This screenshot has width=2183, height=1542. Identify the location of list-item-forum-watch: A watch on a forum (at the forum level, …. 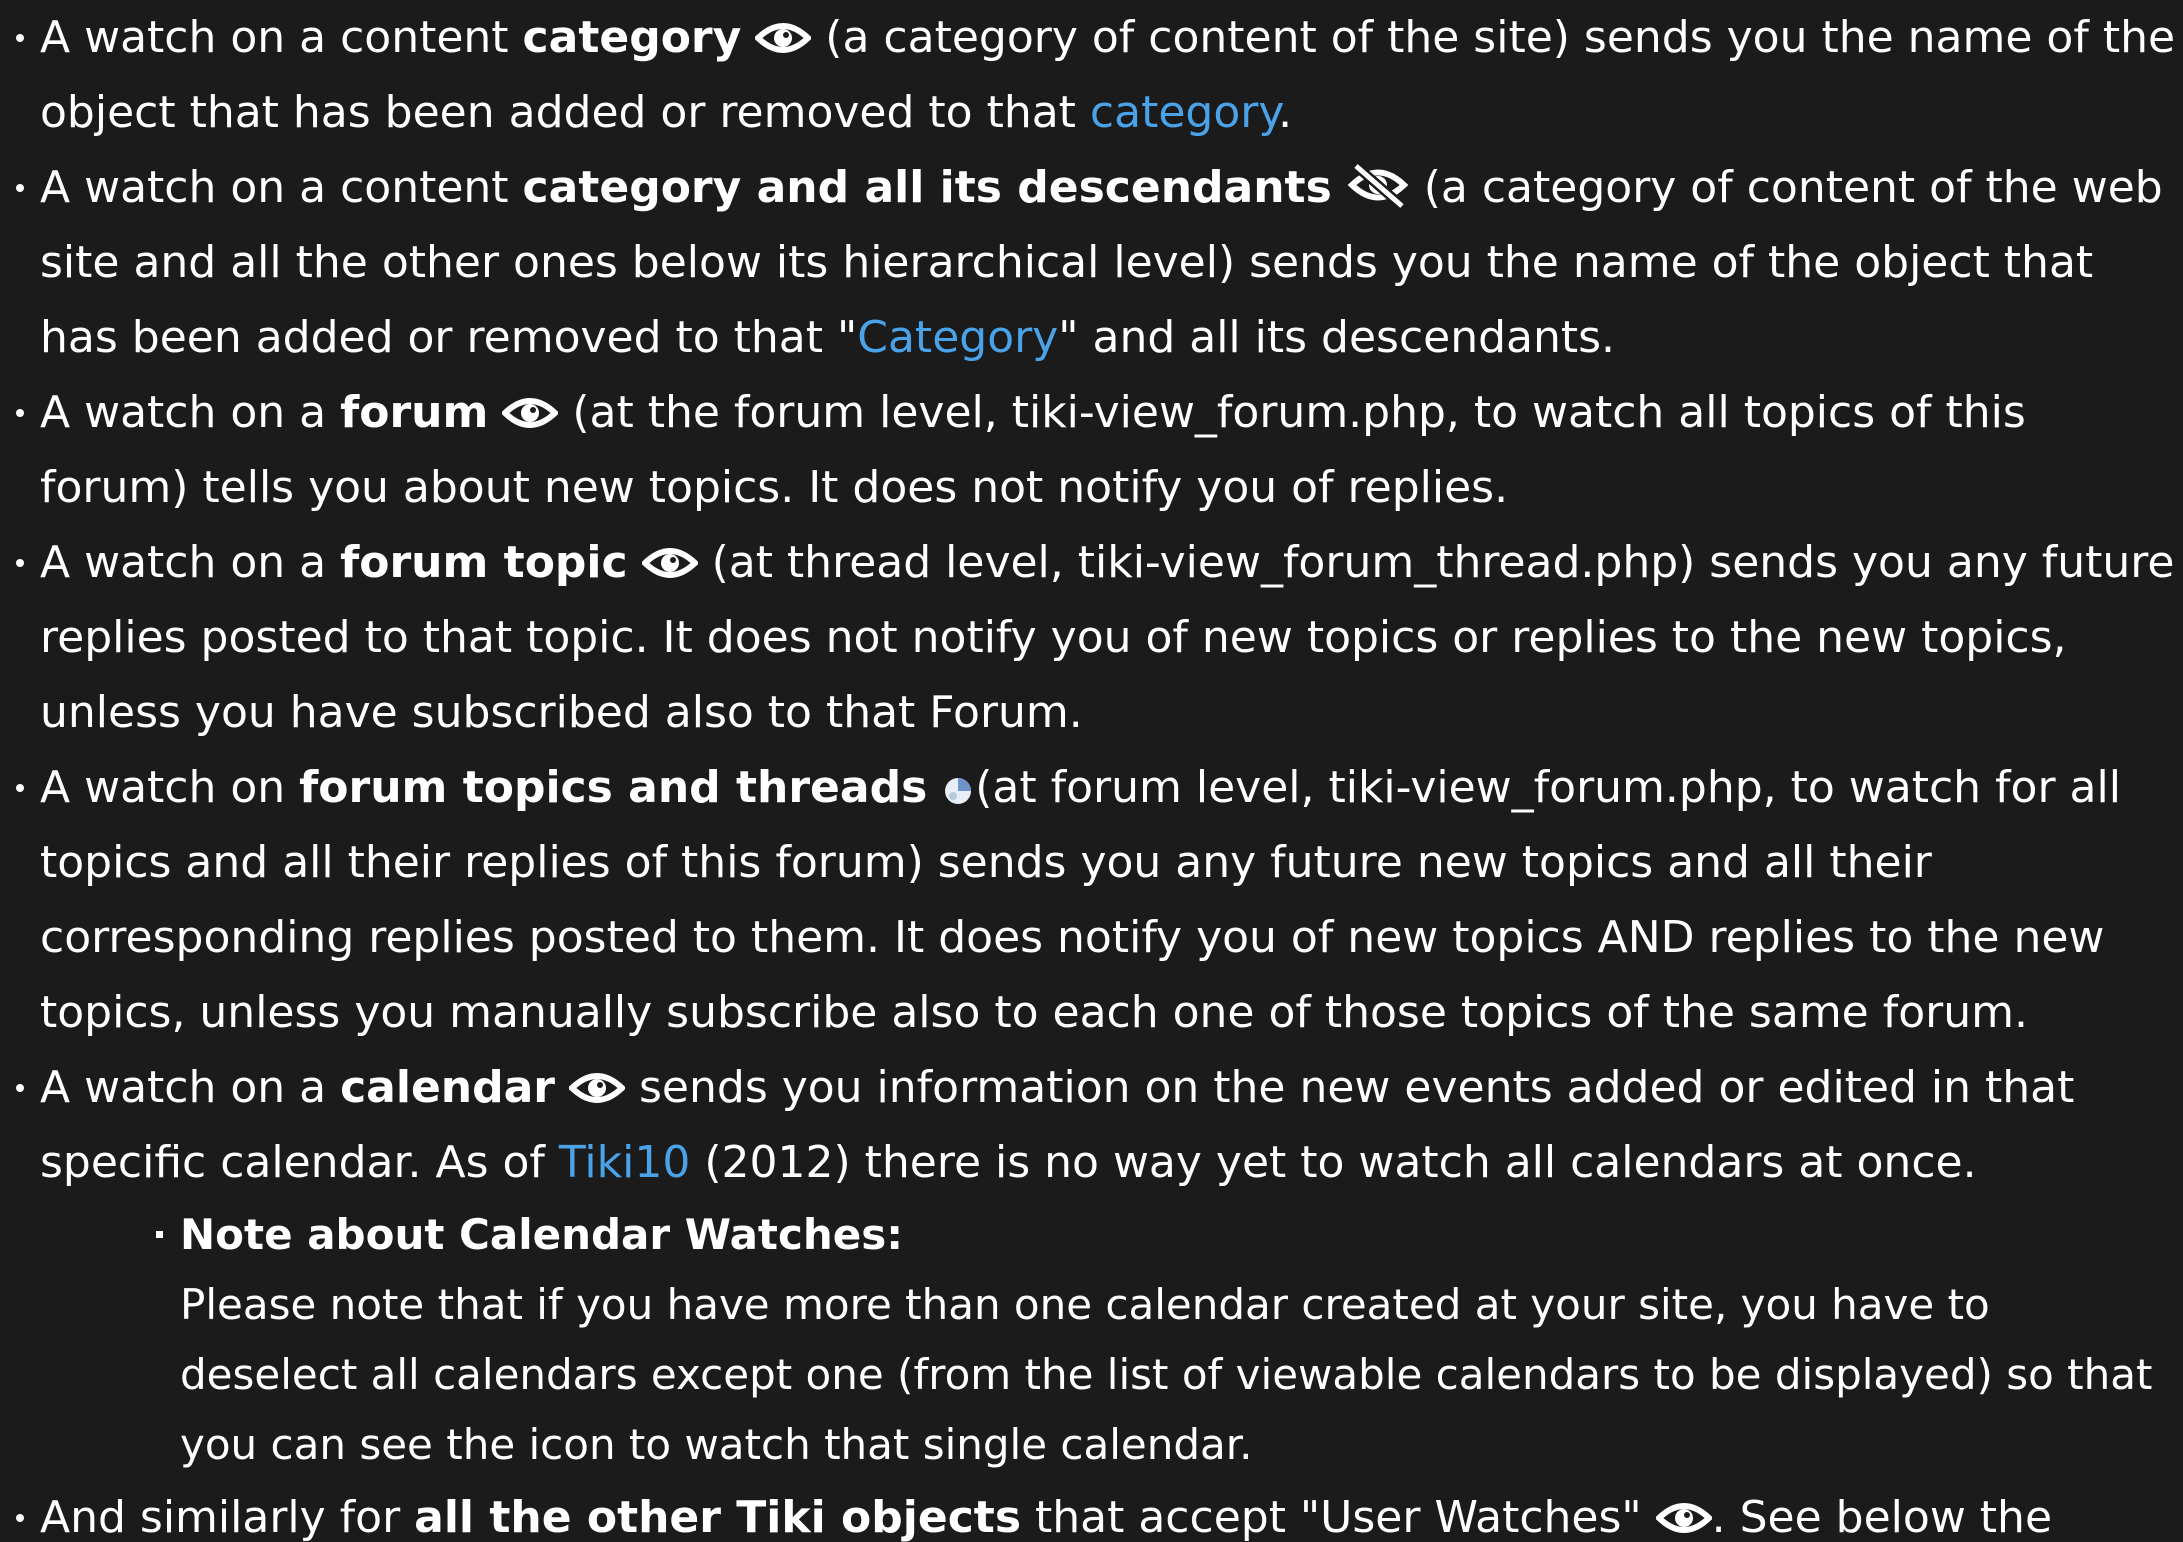
(1098, 450).